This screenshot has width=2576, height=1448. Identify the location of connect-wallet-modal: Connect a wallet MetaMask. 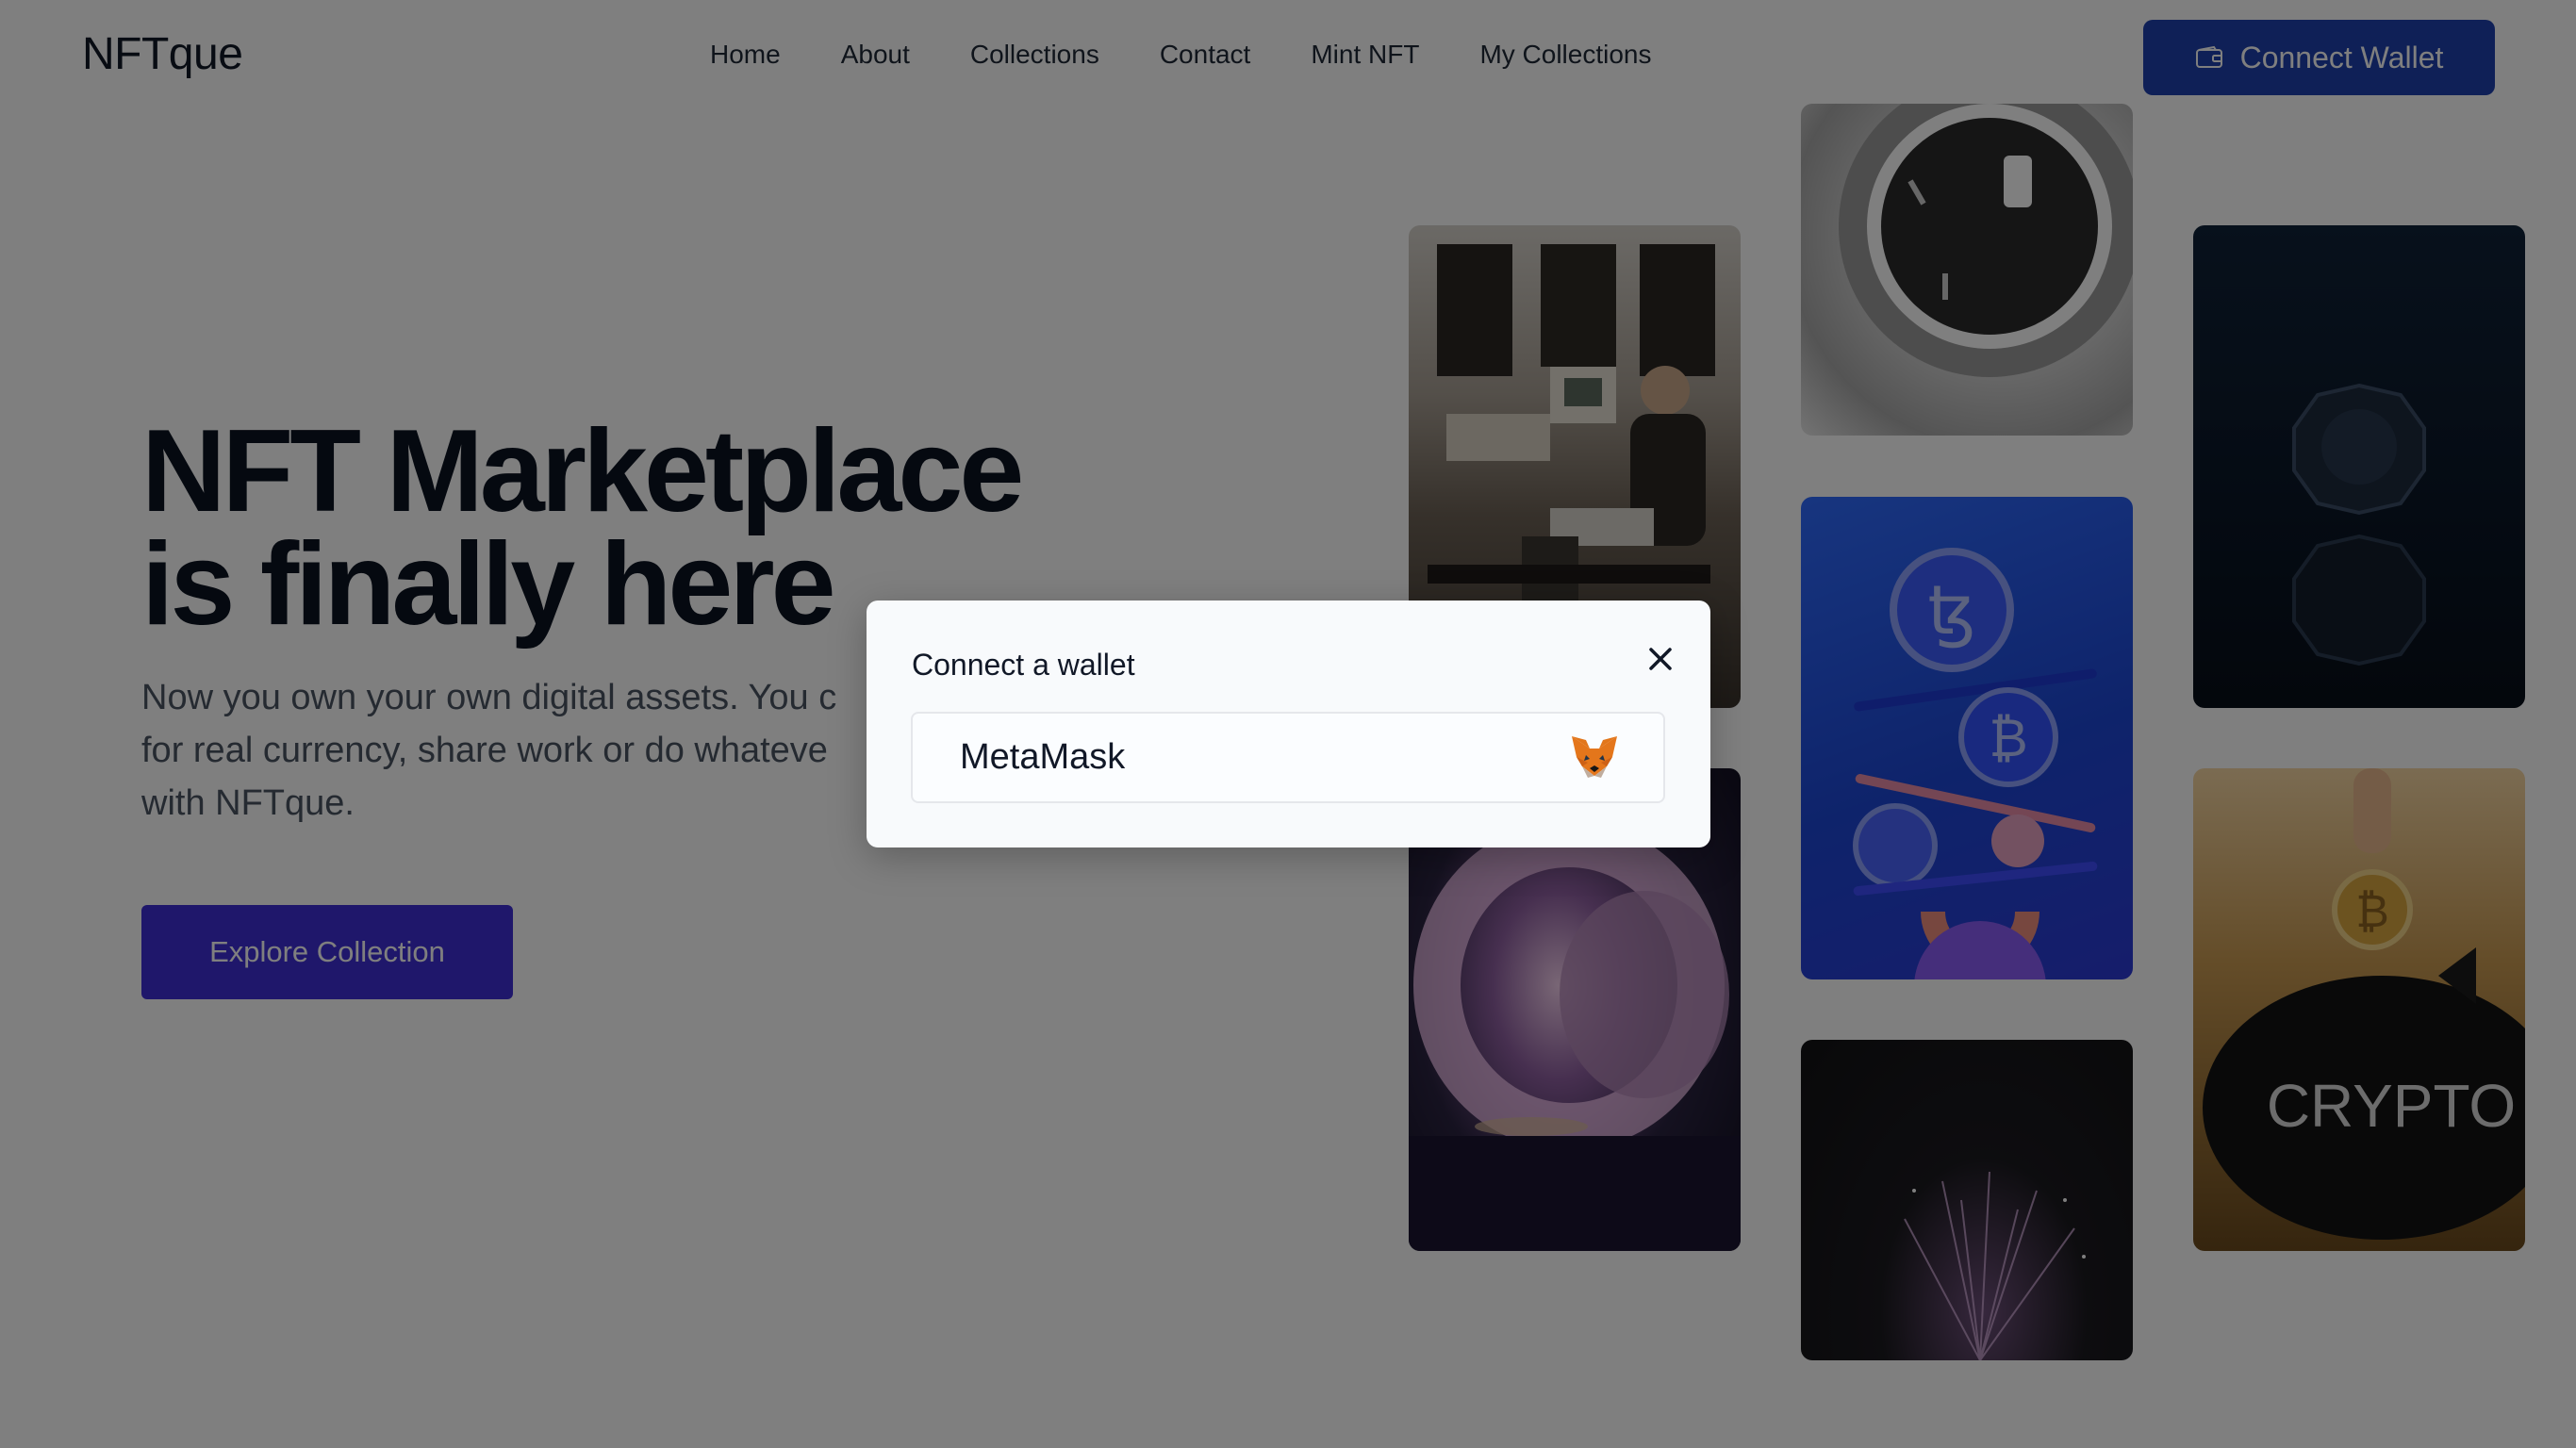
(1288, 724).